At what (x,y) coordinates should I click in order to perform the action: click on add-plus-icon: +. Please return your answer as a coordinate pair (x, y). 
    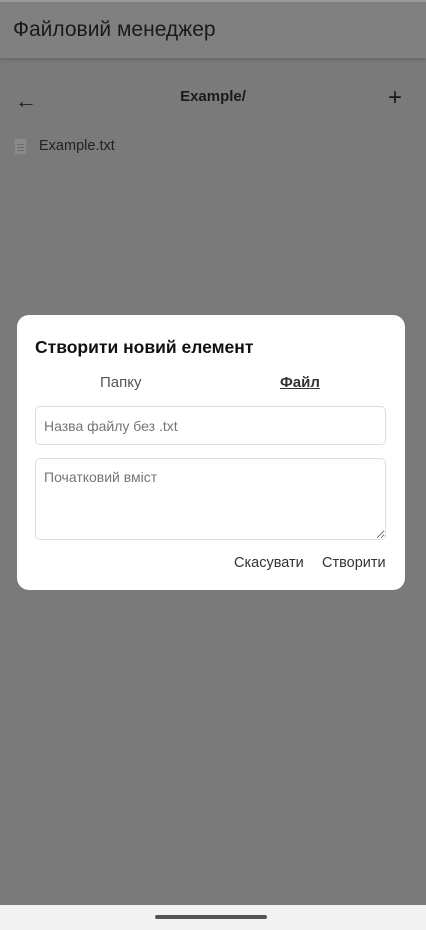
    Looking at the image, I should click on (395, 98).